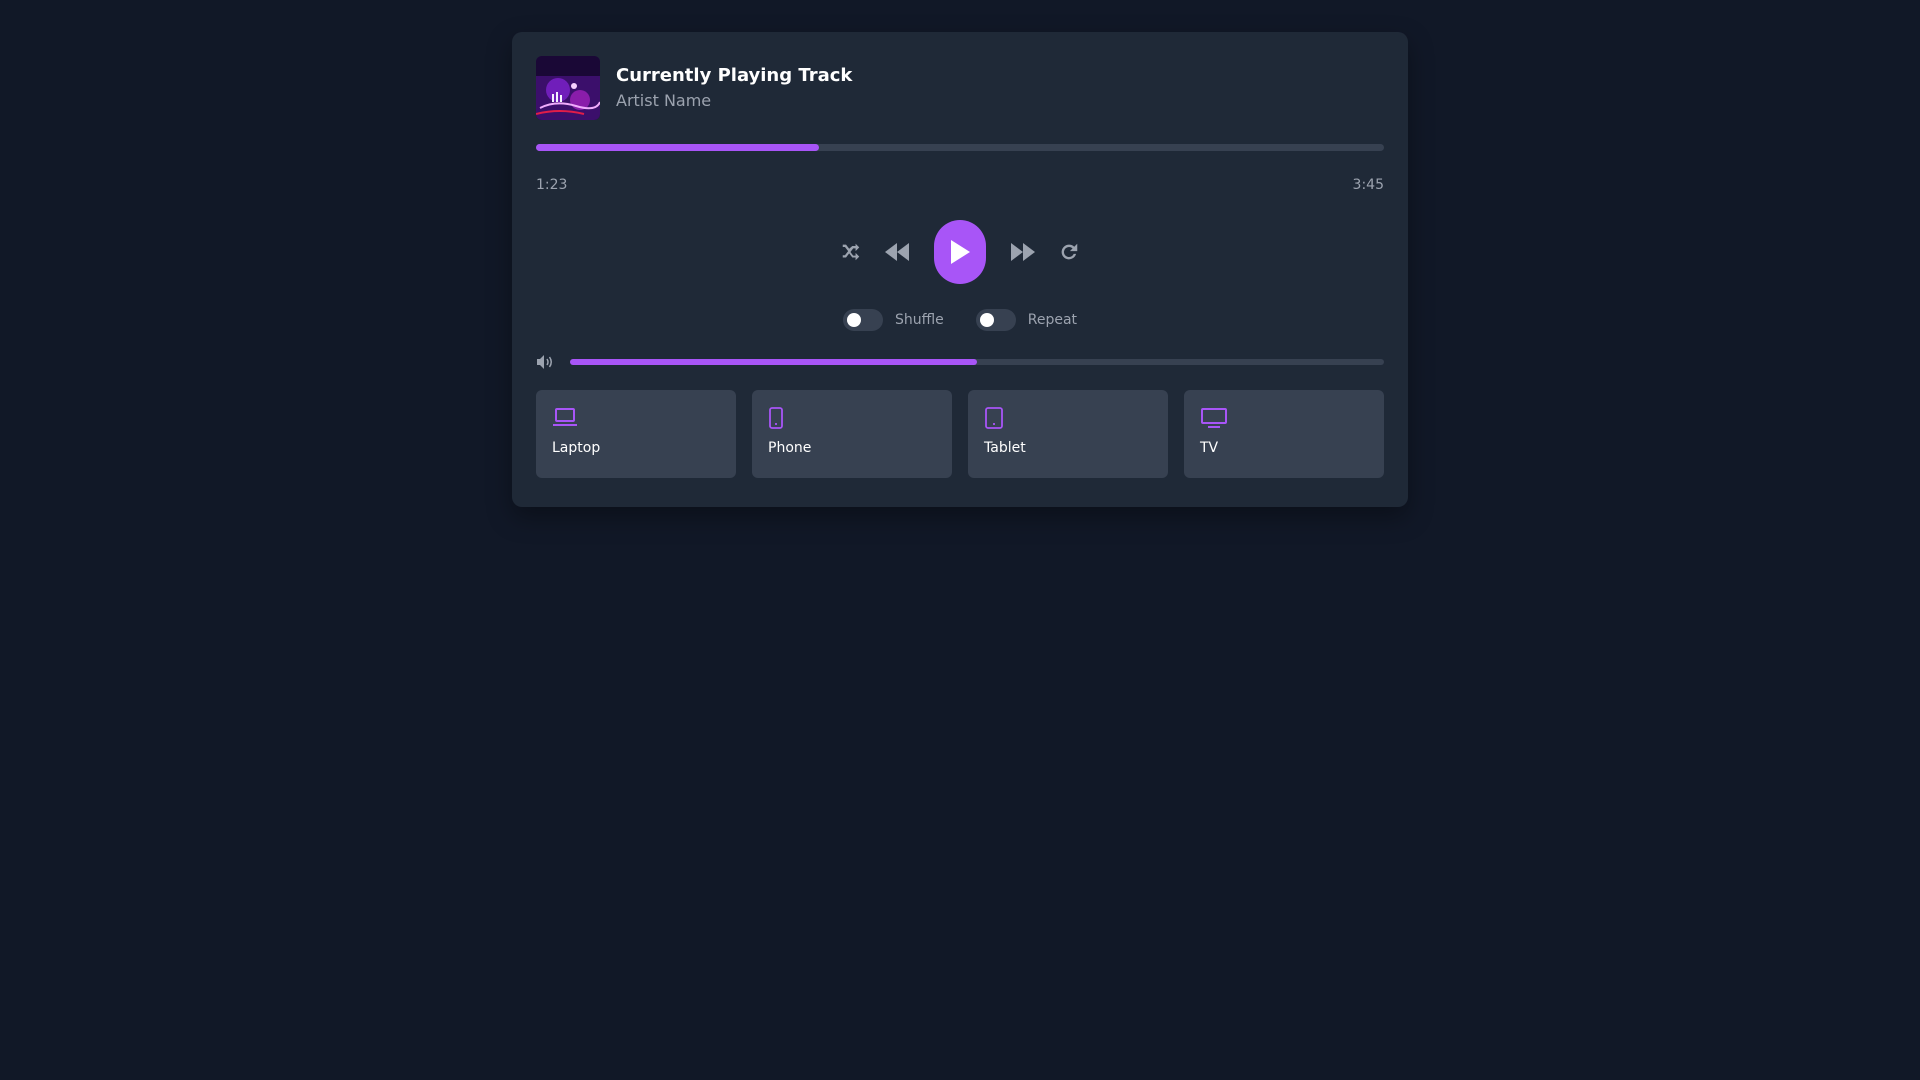  Describe the element at coordinates (960, 320) in the screenshot. I see `toggle-row: Shuffle Repeat` at that location.